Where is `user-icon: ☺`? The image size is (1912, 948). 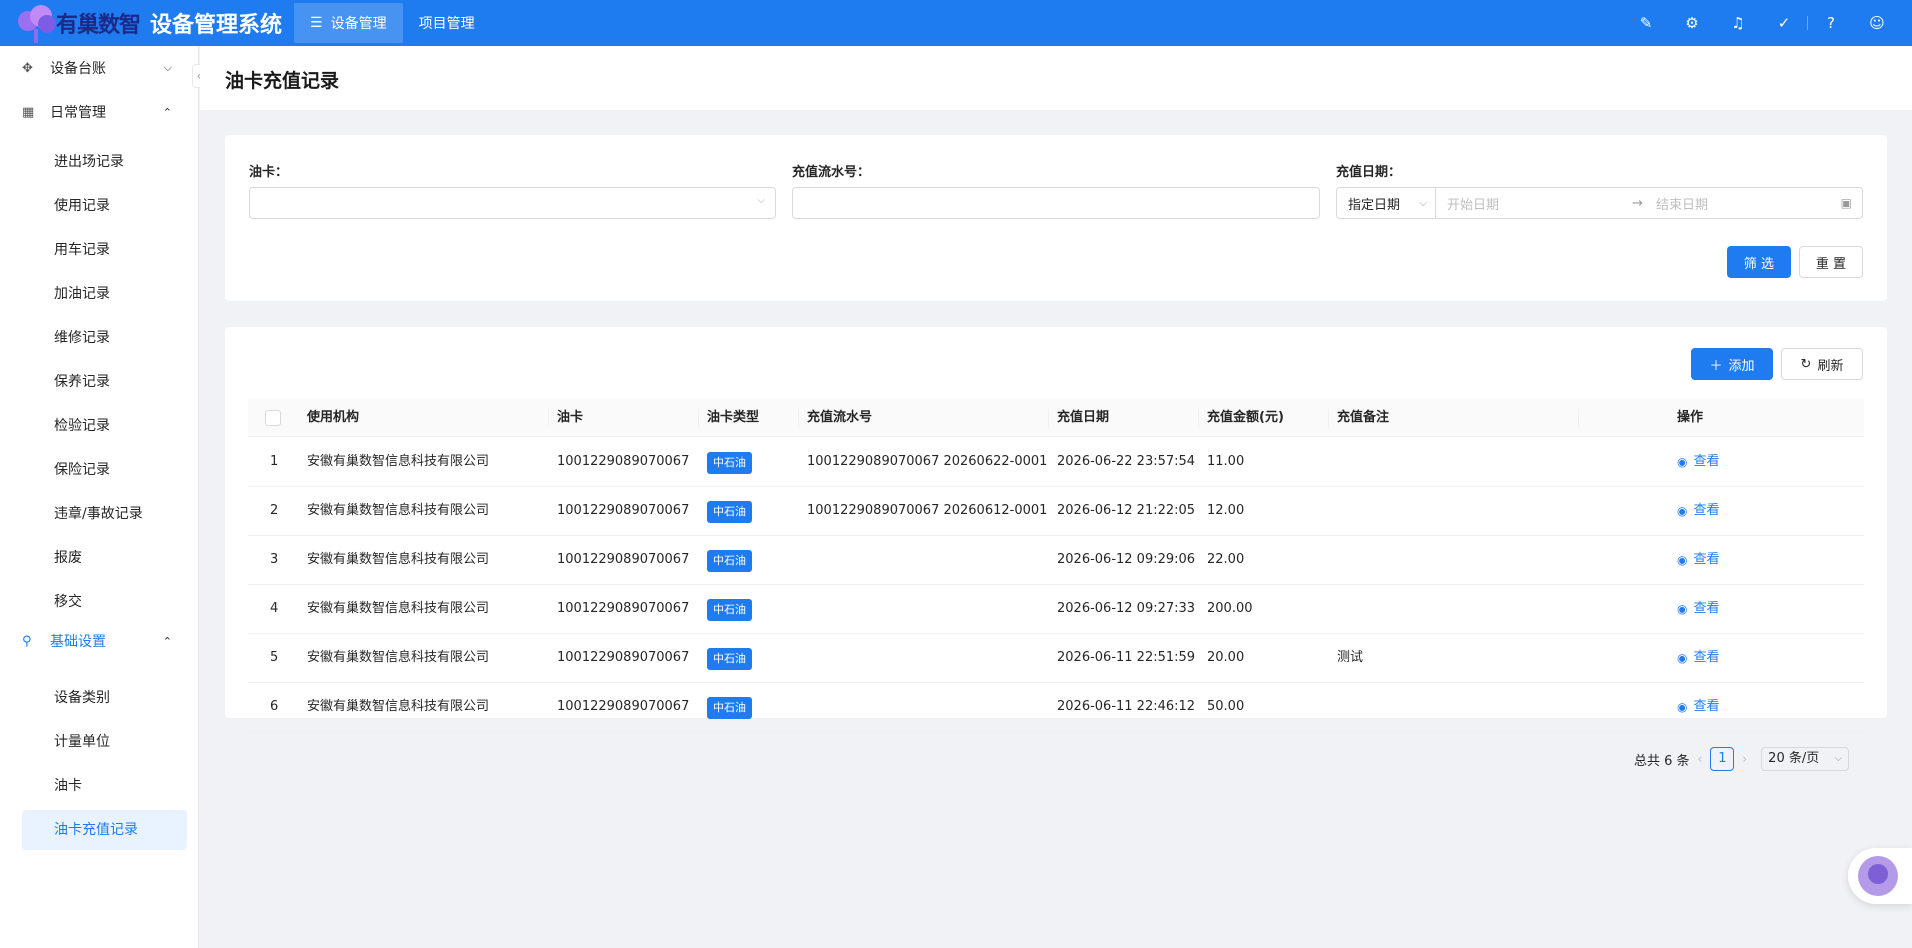 user-icon: ☺ is located at coordinates (1877, 23).